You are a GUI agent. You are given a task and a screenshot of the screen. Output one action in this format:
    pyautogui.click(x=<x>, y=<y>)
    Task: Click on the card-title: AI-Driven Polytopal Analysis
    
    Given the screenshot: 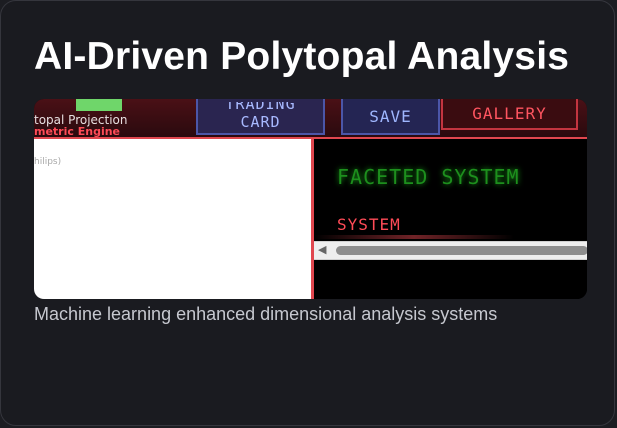 What is the action you would take?
    pyautogui.click(x=302, y=56)
    